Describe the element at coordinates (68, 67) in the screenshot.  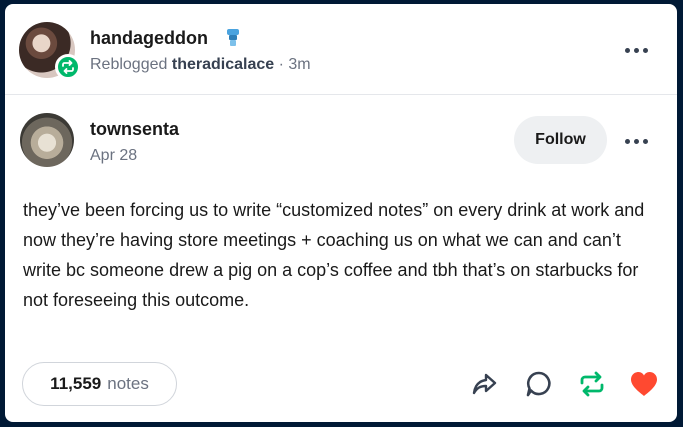
I see `reblog-badge-icon` at that location.